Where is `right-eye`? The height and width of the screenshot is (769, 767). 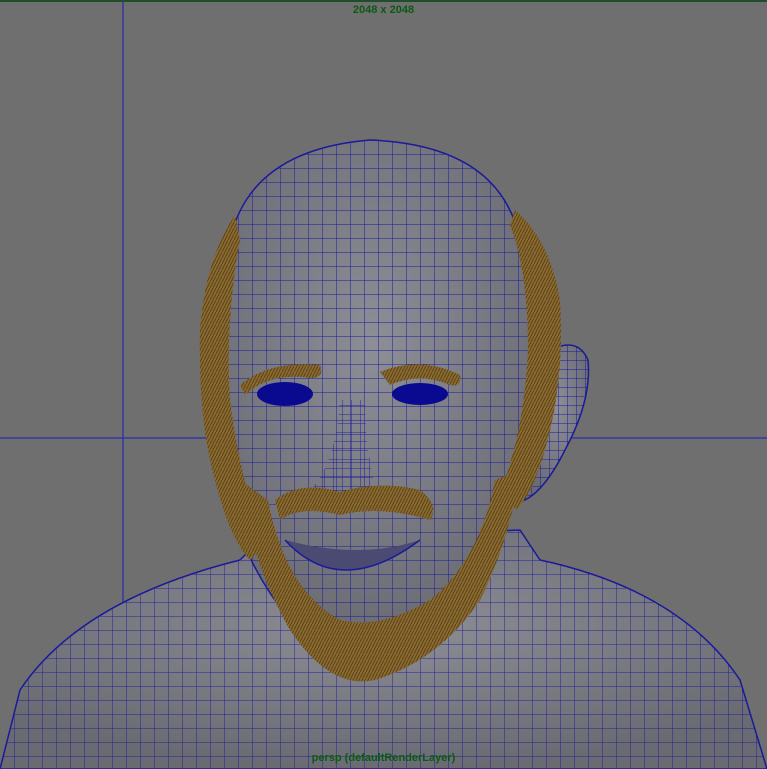 right-eye is located at coordinates (420, 394).